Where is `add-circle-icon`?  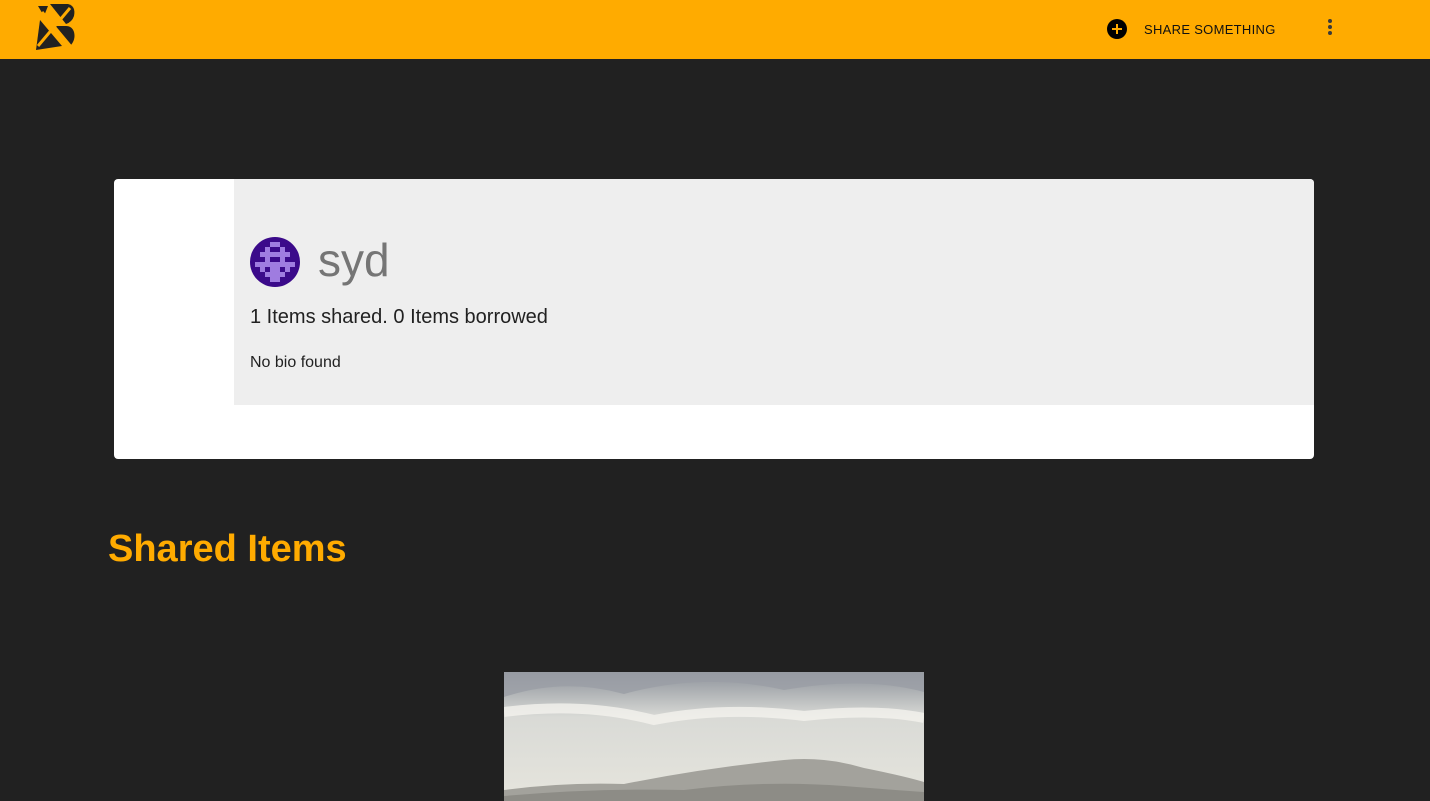 add-circle-icon is located at coordinates (1117, 29).